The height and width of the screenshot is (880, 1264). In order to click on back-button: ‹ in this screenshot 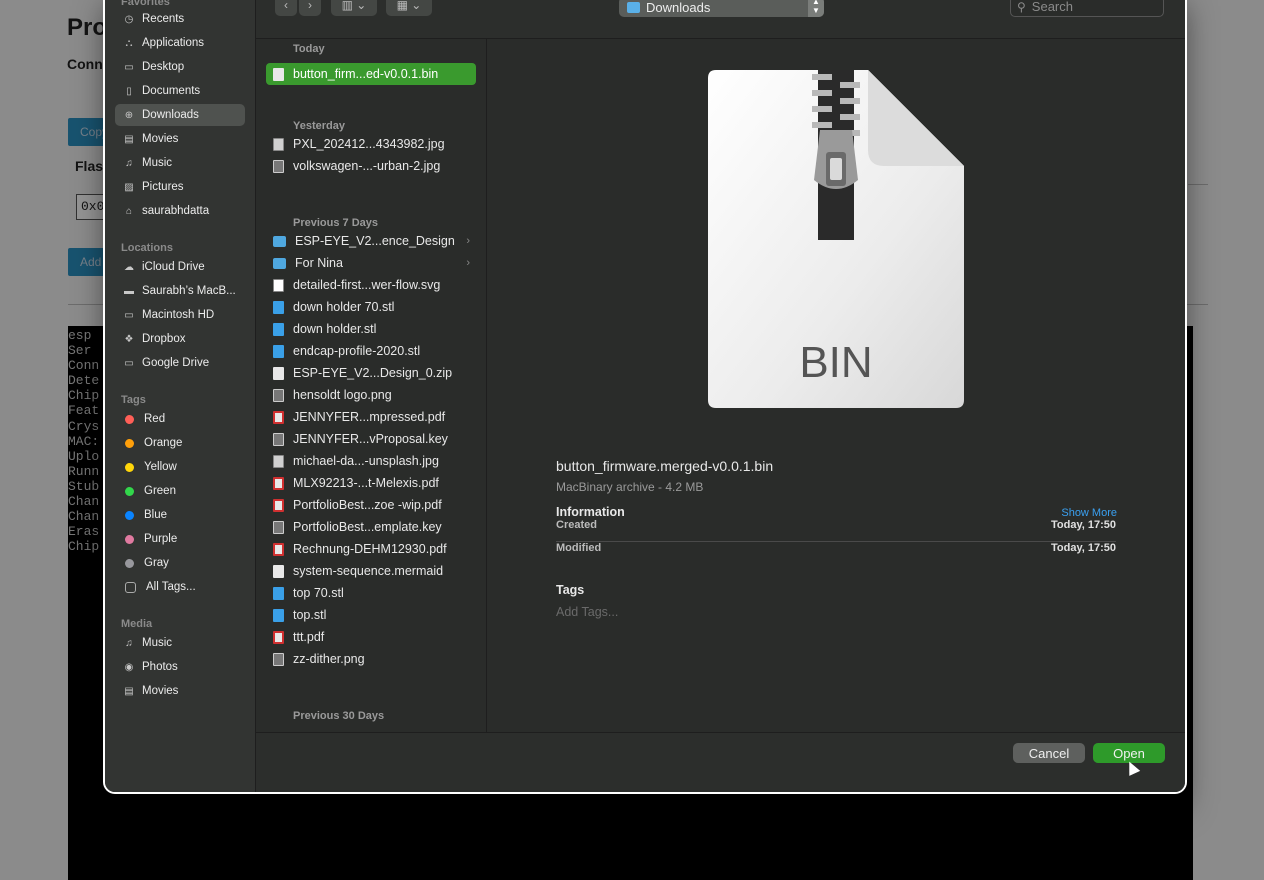, I will do `click(286, 8)`.